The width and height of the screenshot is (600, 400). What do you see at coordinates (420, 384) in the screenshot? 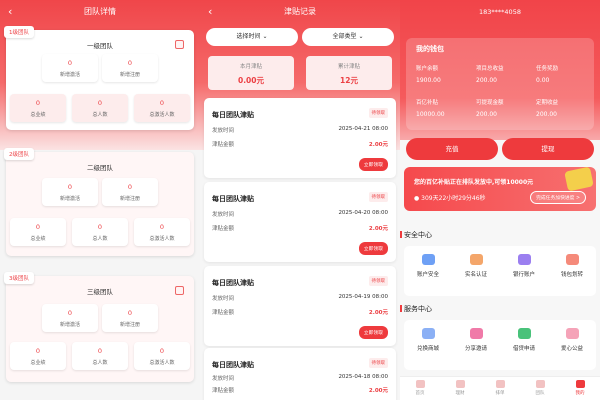
I see `home-icon` at bounding box center [420, 384].